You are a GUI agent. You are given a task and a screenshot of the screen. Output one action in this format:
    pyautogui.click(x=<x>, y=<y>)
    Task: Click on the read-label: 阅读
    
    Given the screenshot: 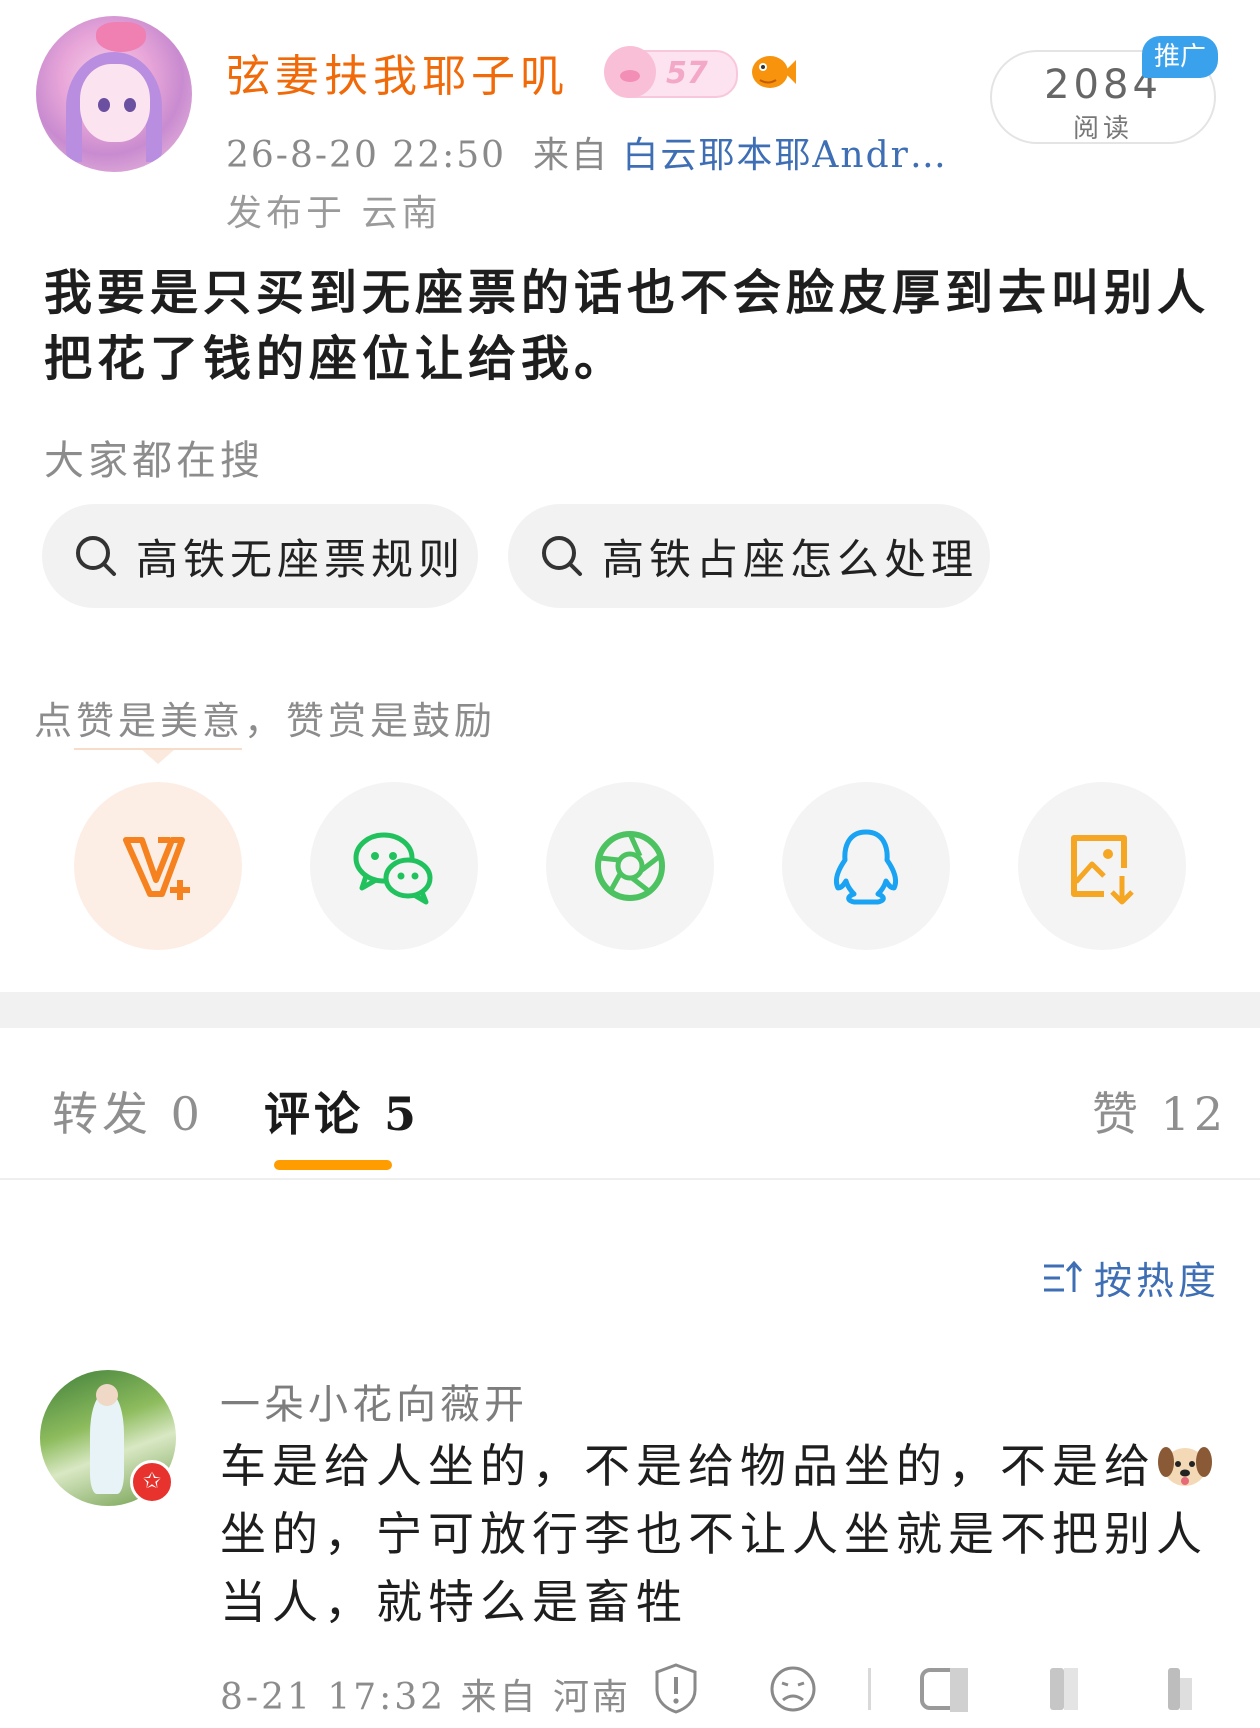 What is the action you would take?
    pyautogui.click(x=1102, y=129)
    